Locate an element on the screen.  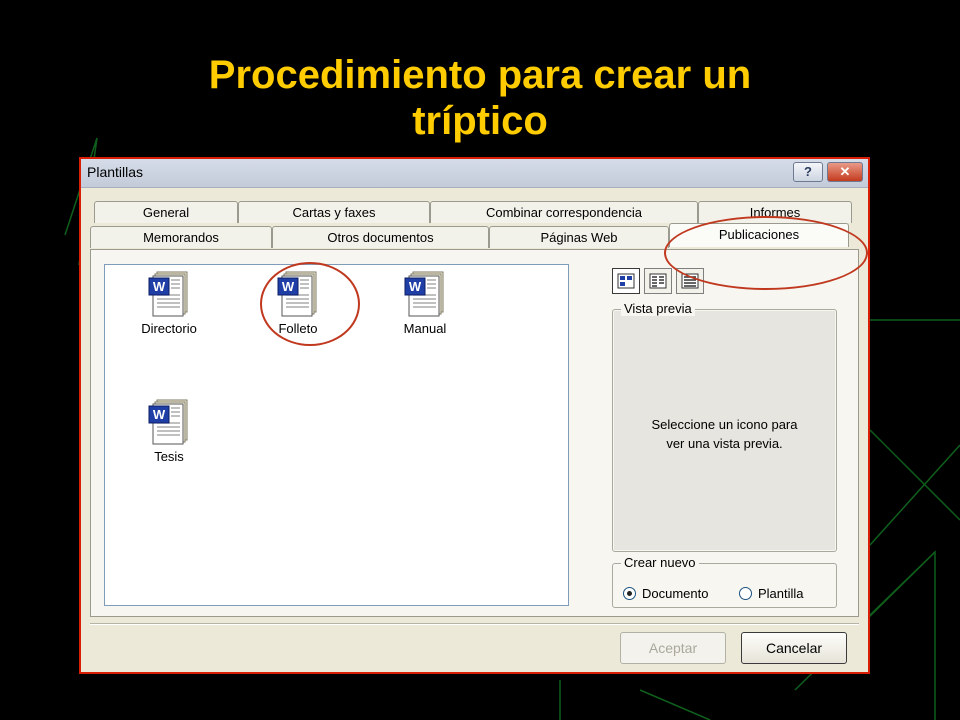
radio-plantilla: Plantilla is located at coordinates (771, 593).